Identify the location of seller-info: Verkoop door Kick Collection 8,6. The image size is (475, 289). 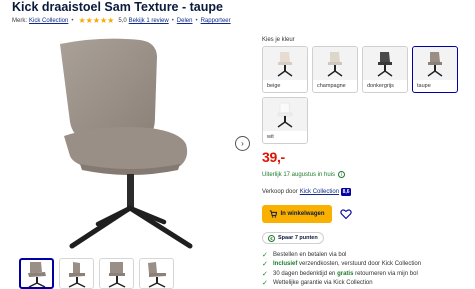
(307, 192).